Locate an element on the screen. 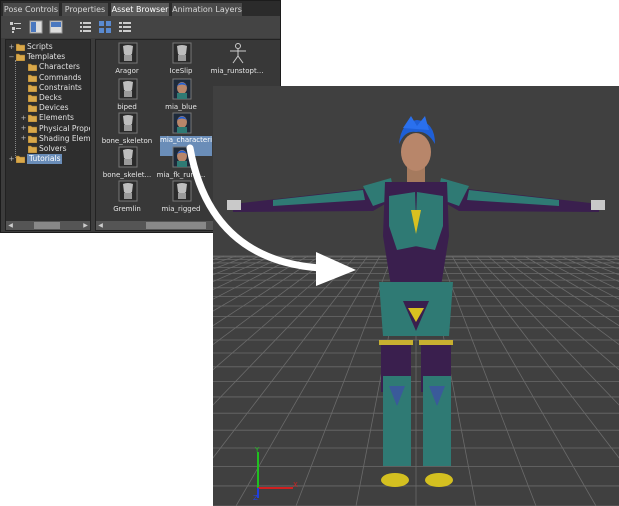 This screenshot has width=619, height=506. asset-label: mia_blue is located at coordinates (181, 107).